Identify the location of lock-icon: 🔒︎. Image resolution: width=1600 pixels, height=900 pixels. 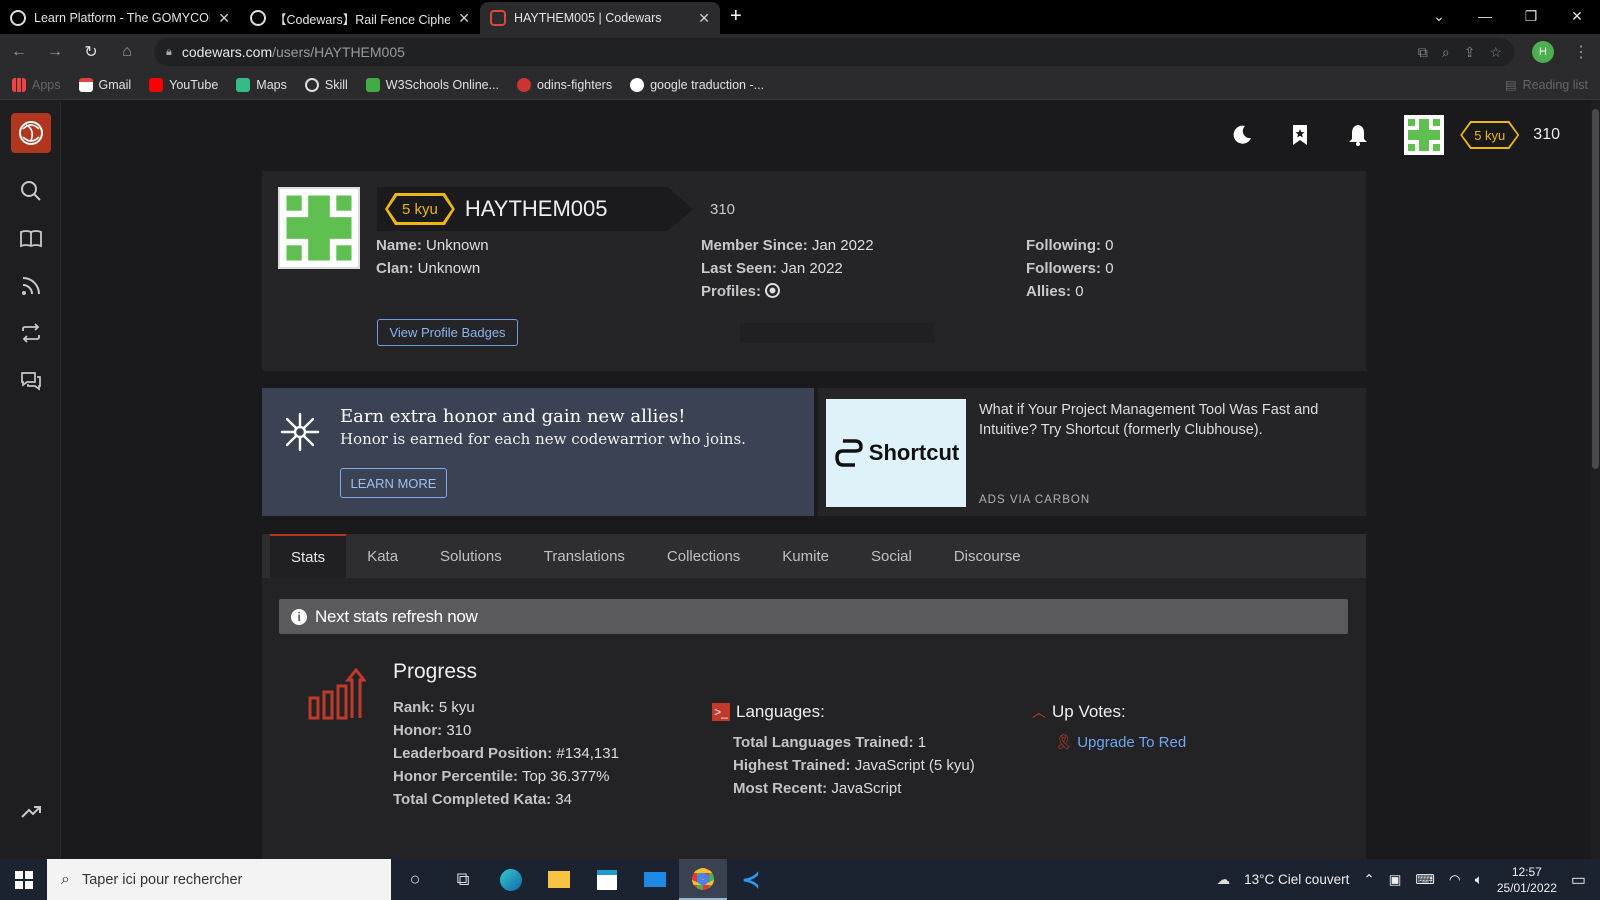
(169, 51).